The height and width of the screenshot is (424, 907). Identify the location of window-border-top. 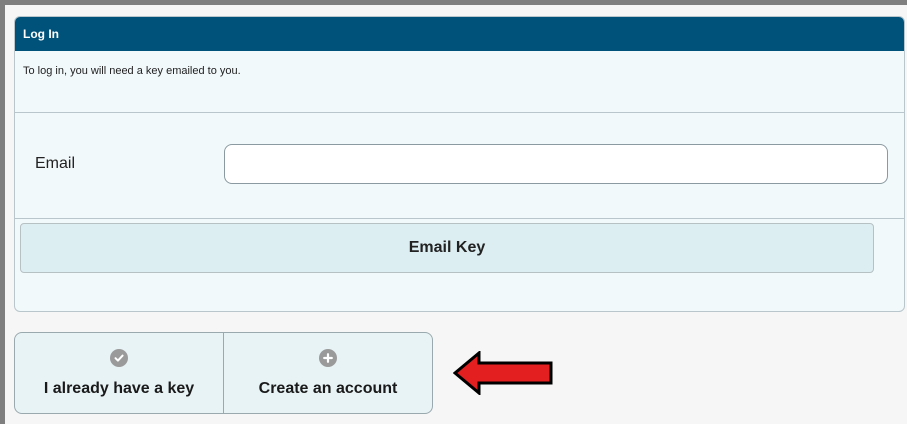
(453, 2).